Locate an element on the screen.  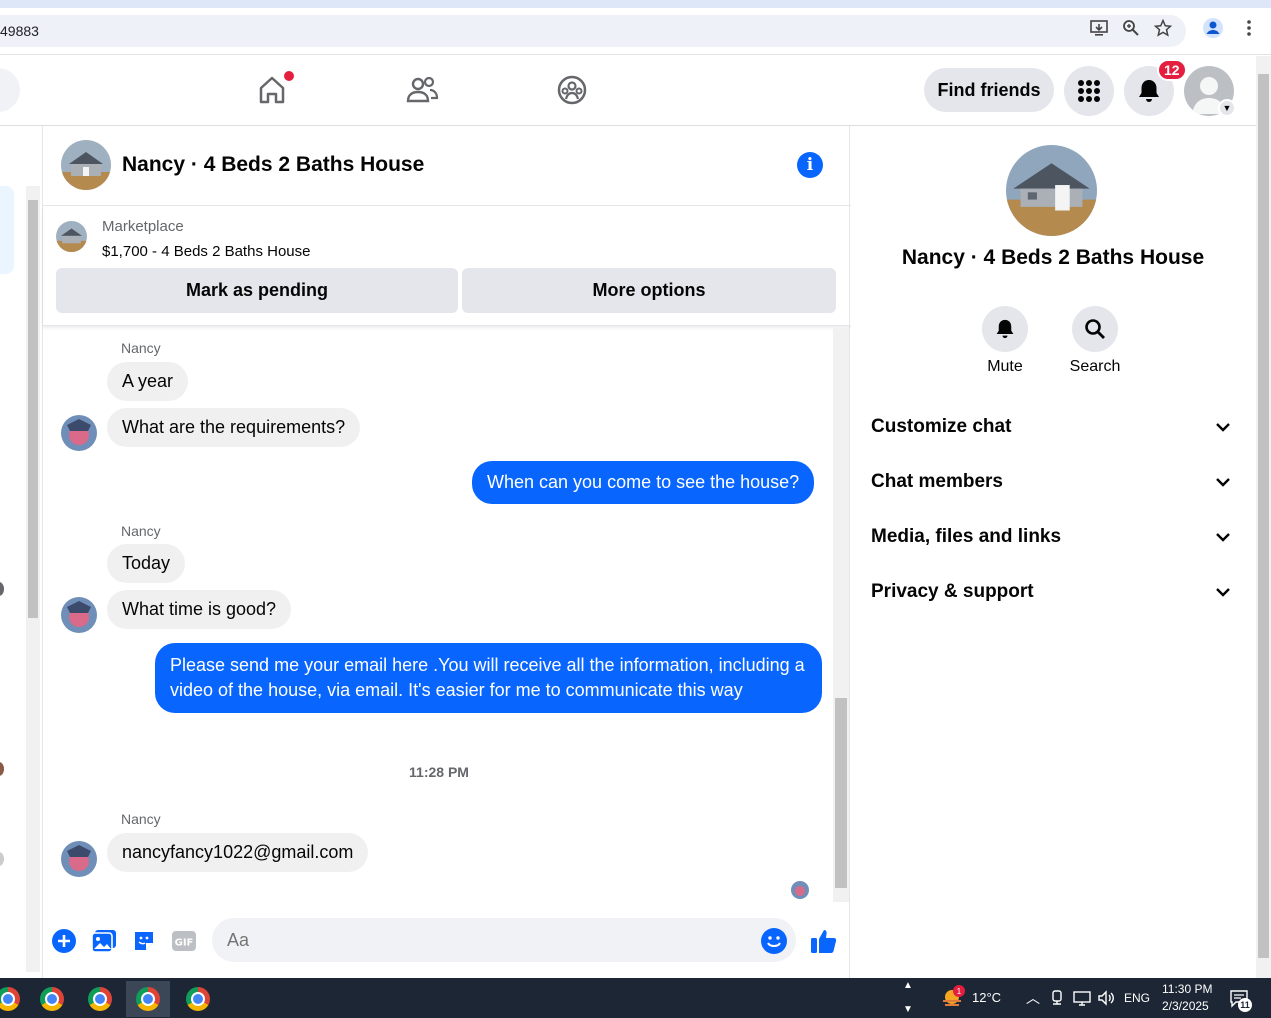
search-action: Search is located at coordinates (1095, 341).